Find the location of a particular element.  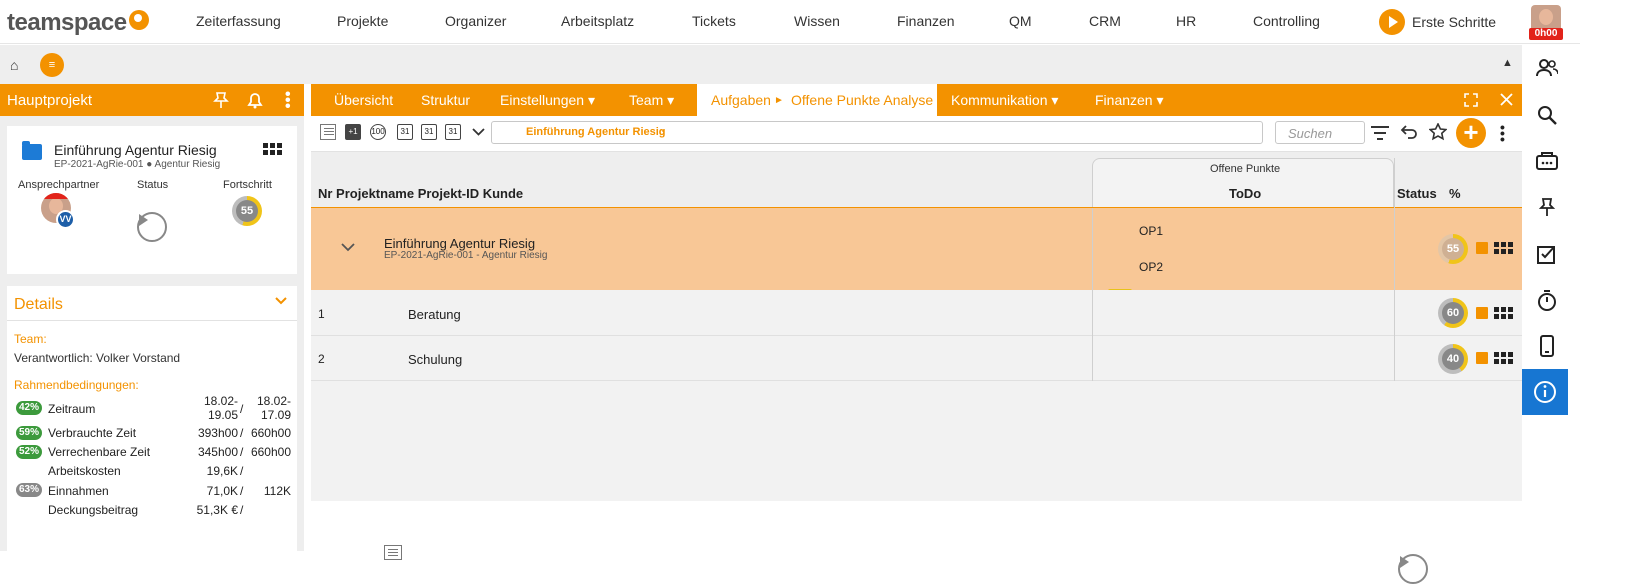

users-icon is located at coordinates (1547, 68).